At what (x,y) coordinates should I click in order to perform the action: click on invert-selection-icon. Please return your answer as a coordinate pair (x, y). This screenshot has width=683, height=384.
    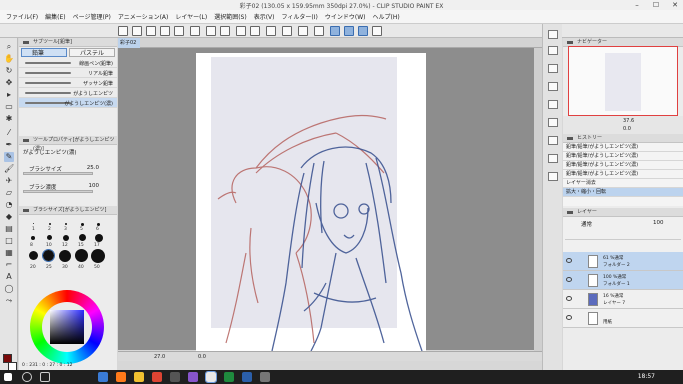
    Looking at the image, I should click on (287, 31).